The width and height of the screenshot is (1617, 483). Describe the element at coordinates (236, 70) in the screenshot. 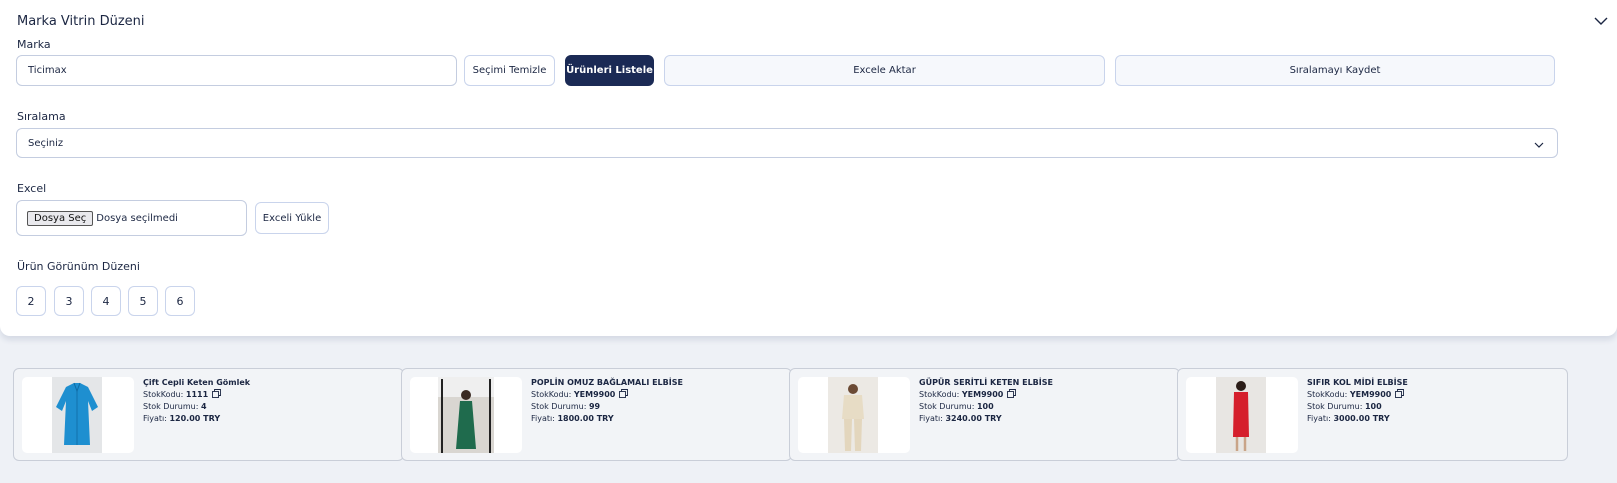

I see `brand-input: Ticimax` at that location.